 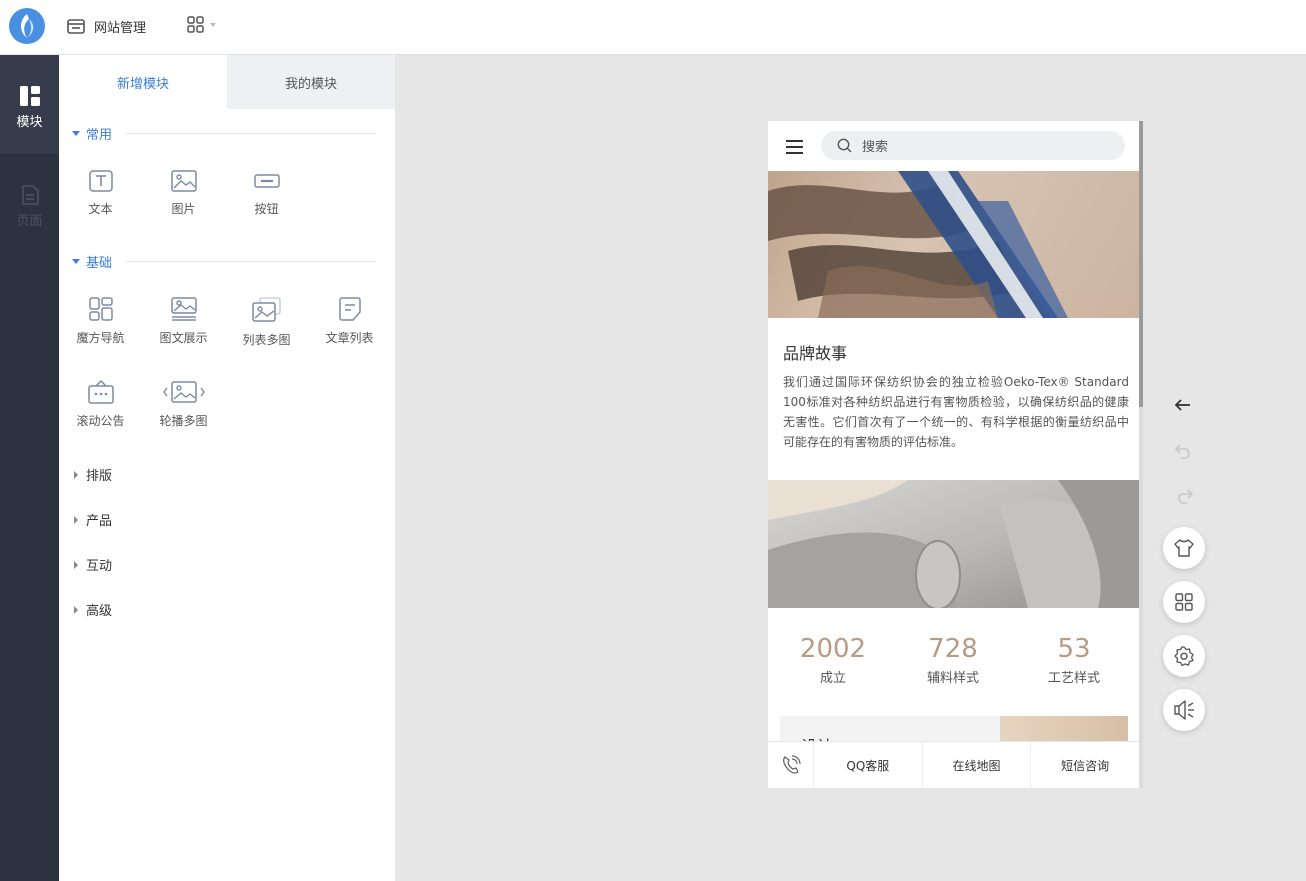 I want to click on button-icon, so click(x=266, y=181).